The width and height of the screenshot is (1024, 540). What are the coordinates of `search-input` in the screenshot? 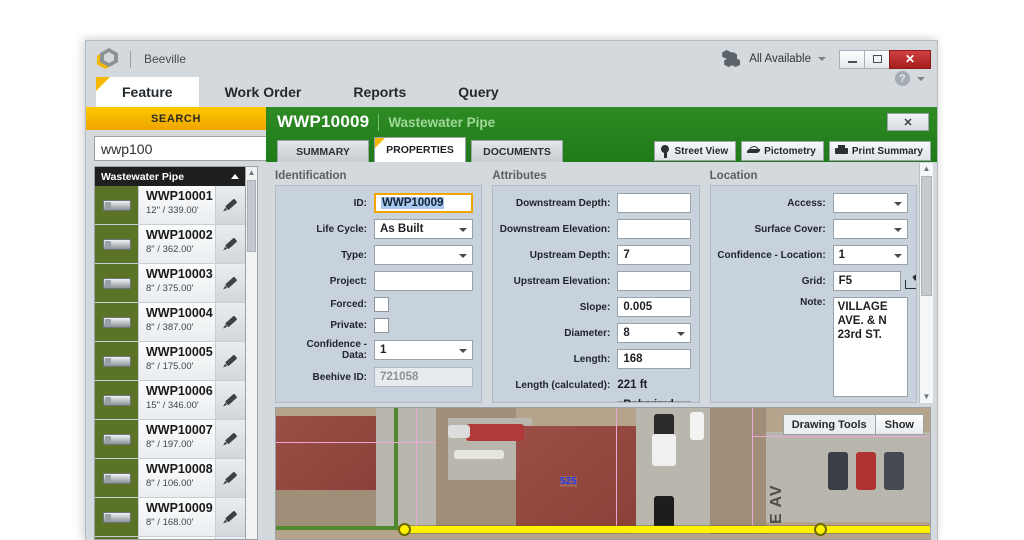 It's located at (191, 148).